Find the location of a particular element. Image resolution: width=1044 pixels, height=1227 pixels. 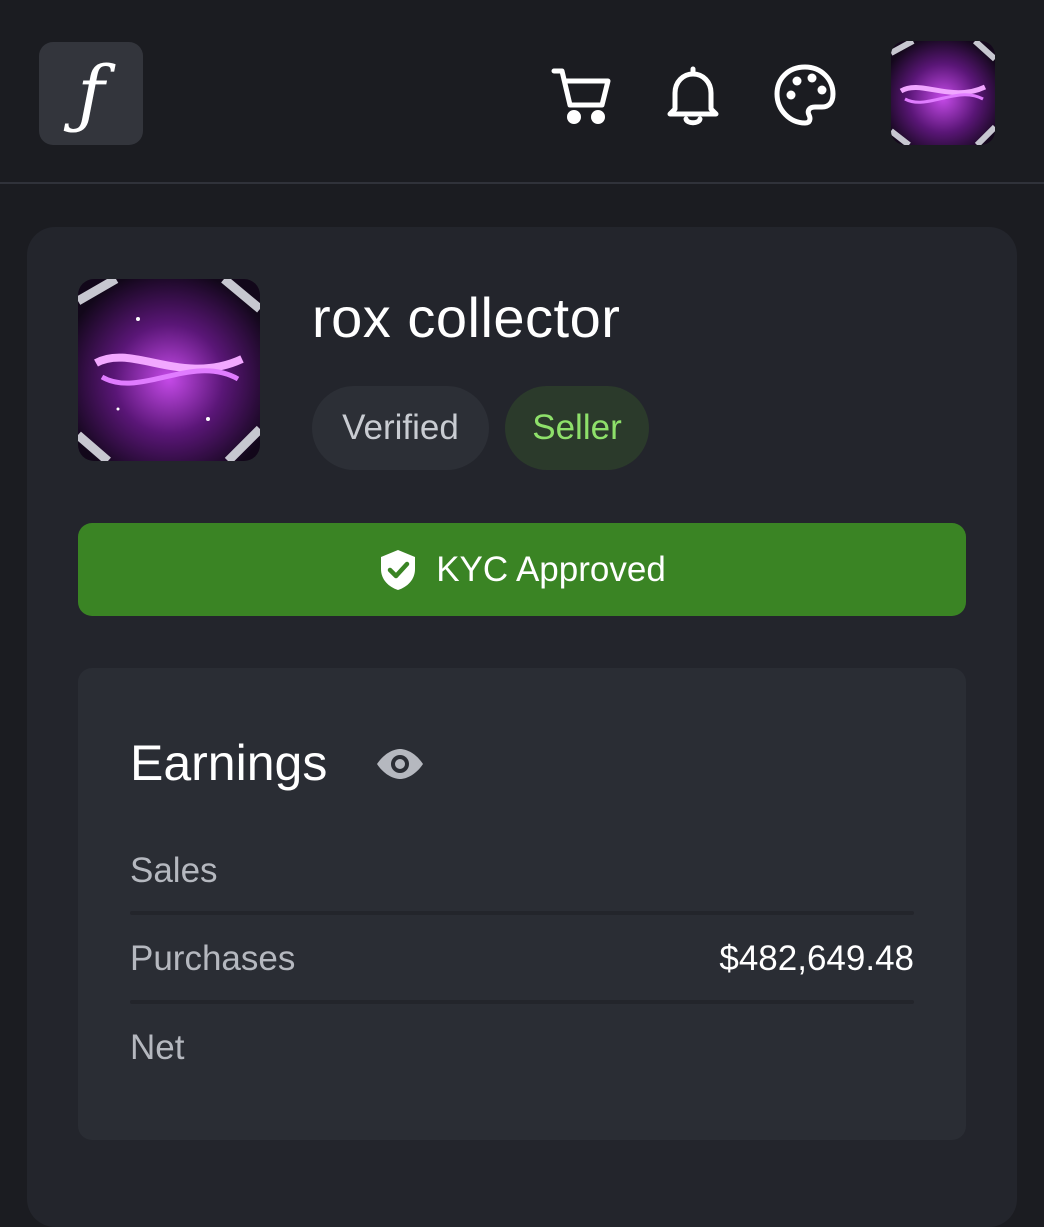

seller-badge: Seller is located at coordinates (577, 428).